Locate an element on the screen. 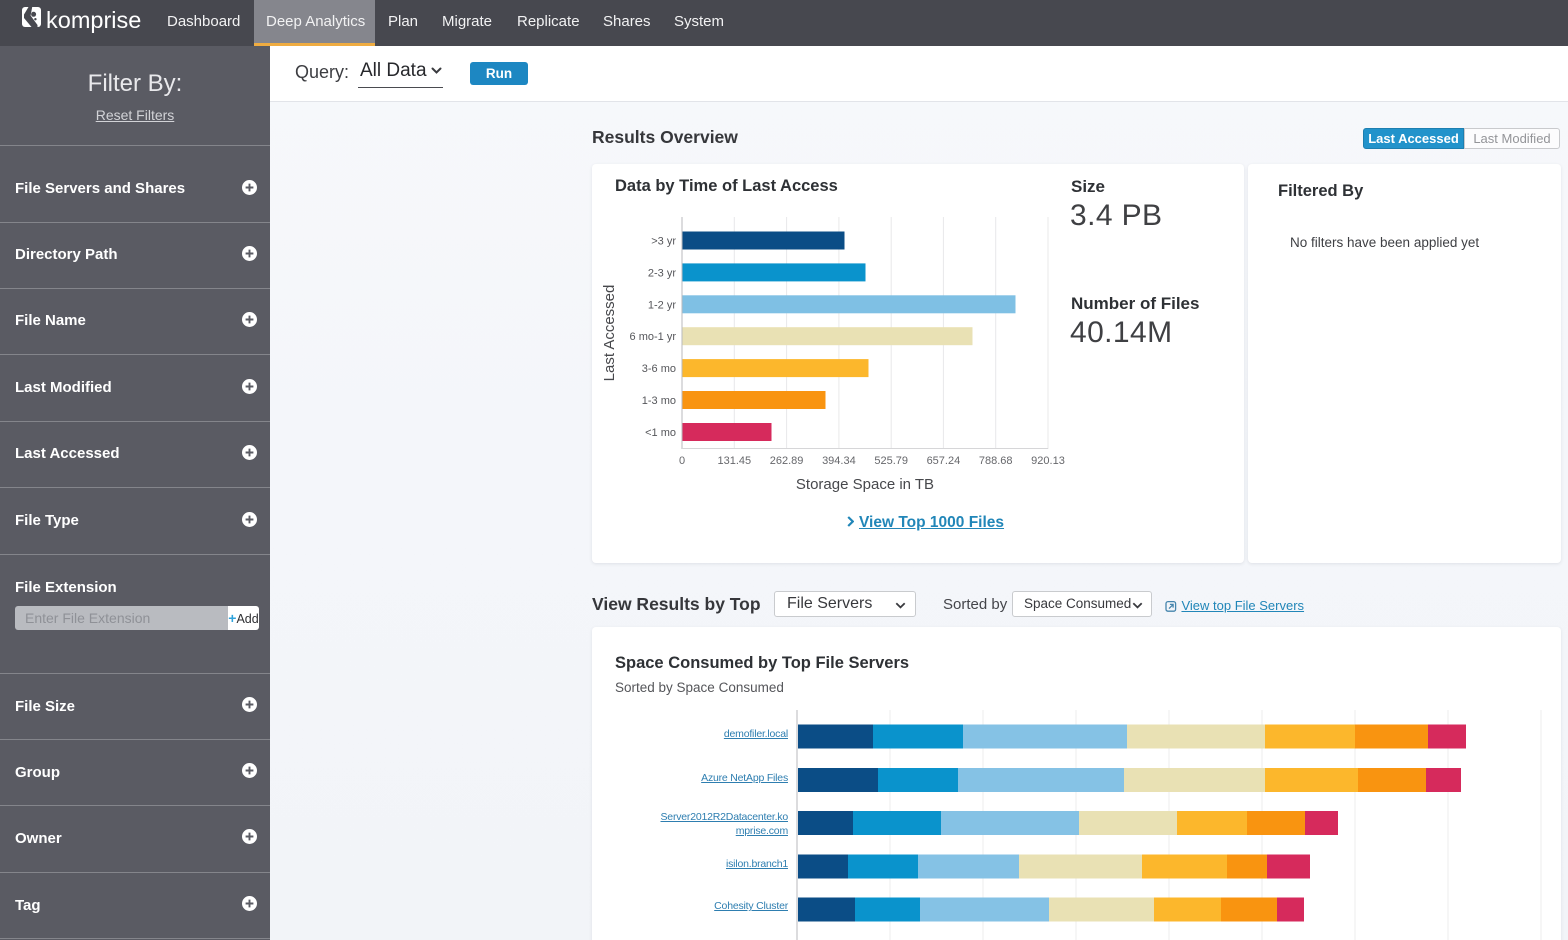 The height and width of the screenshot is (940, 1568). svg-text: 0 is located at coordinates (682, 461).